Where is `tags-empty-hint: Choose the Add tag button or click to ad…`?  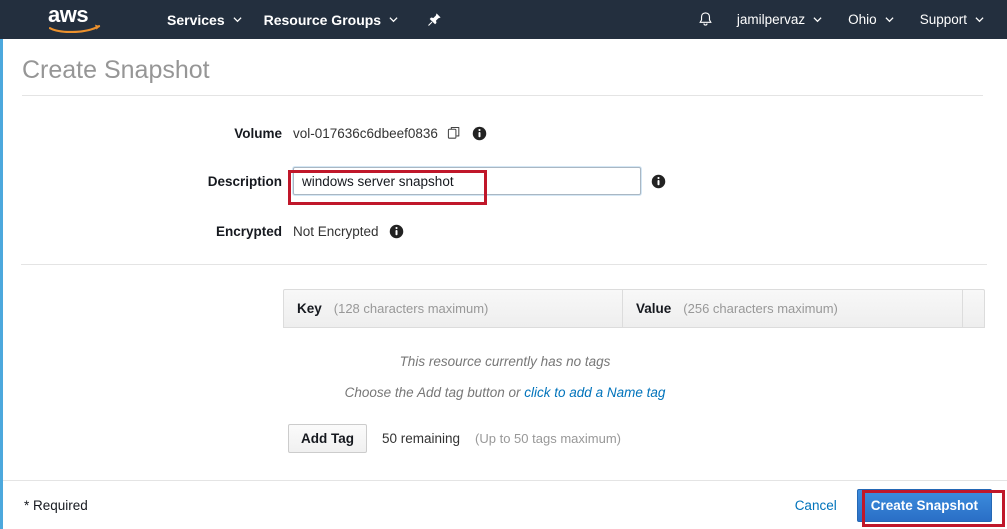 tags-empty-hint: Choose the Add tag button or click to ad… is located at coordinates (505, 392).